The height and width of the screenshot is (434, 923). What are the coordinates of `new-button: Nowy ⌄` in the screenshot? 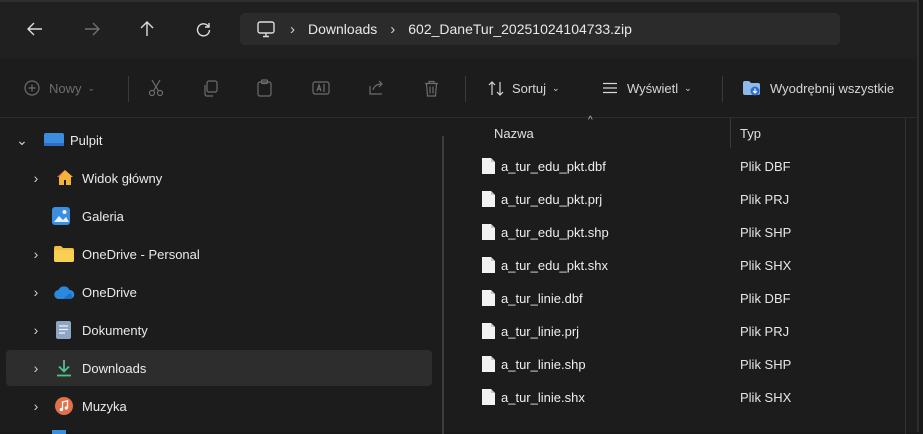 It's located at (59, 88).